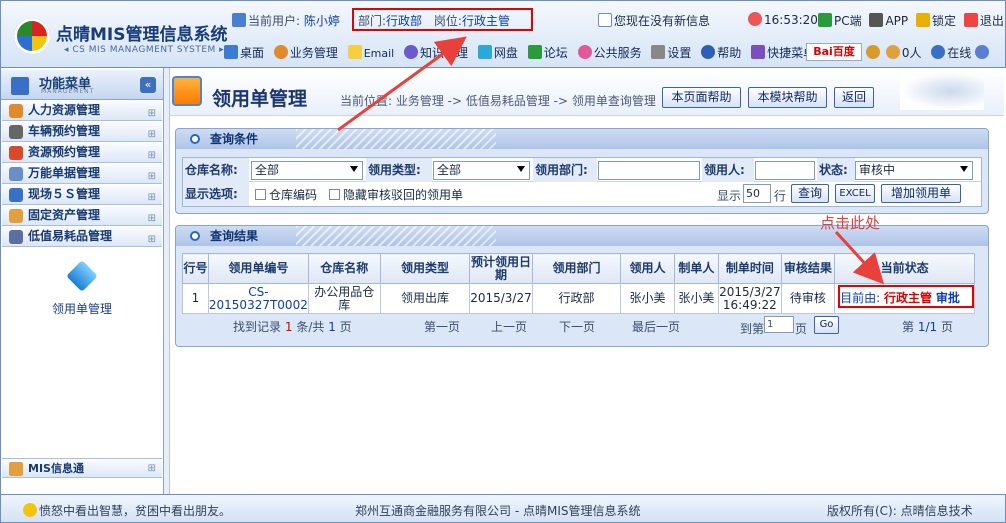 The height and width of the screenshot is (523, 1006). I want to click on shortcut-icon, so click(758, 52).